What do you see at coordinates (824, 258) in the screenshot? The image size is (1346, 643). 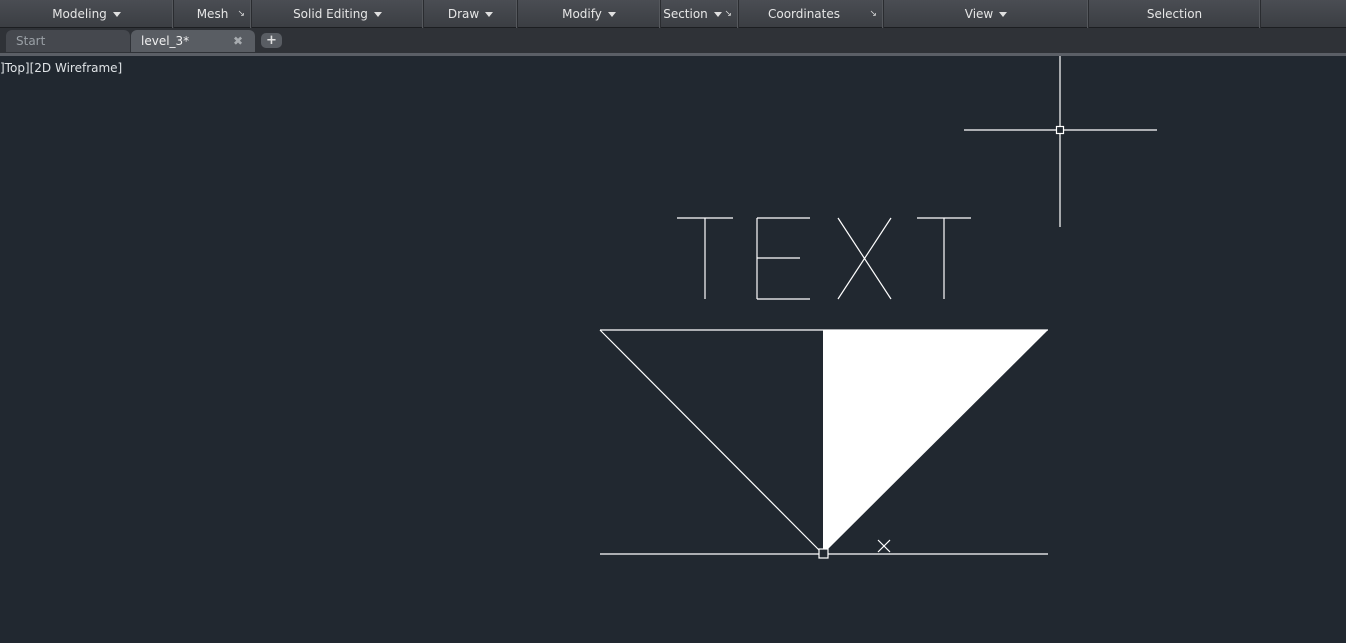 I see `text-object` at bounding box center [824, 258].